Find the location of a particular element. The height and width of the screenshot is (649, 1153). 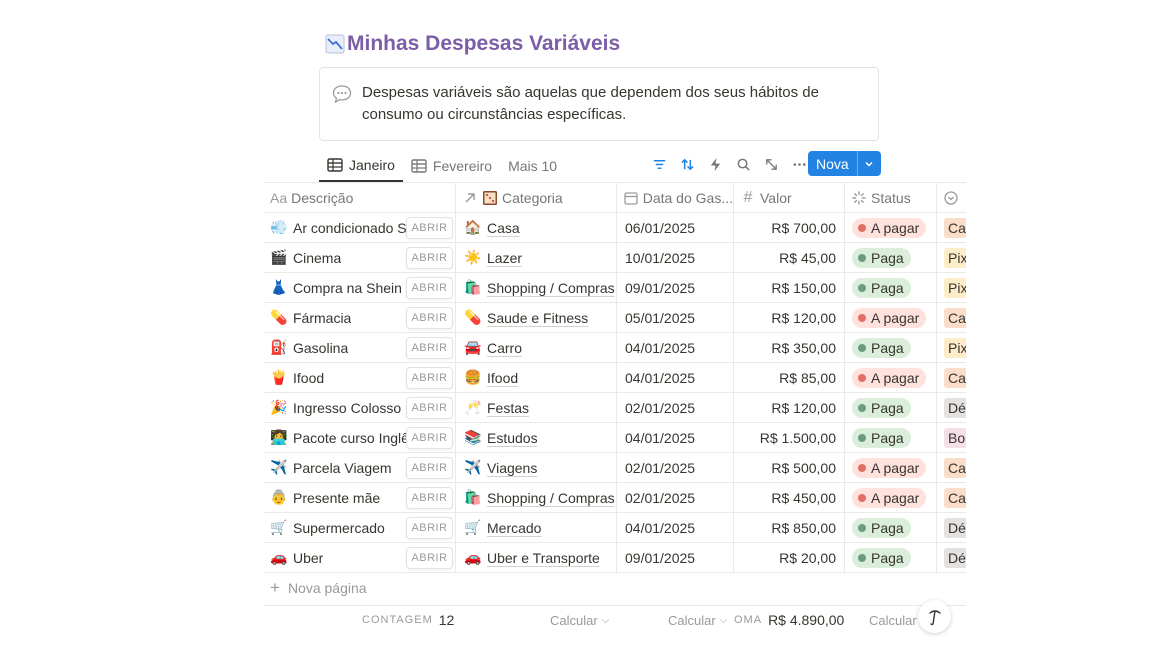

cell-data: 05/01/2025 is located at coordinates (675, 317).